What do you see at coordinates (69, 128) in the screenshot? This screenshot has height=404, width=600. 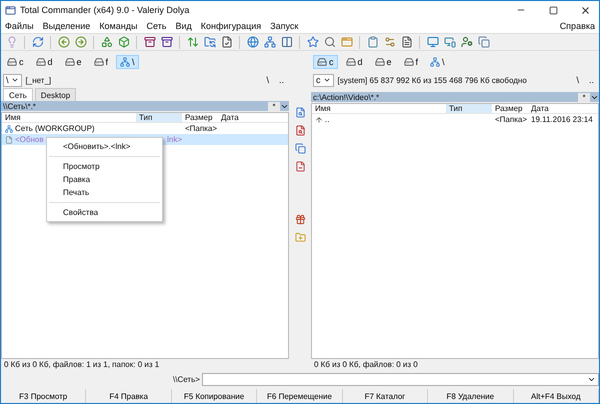 I see `name-cell: Сеть (WORKGROUP)` at bounding box center [69, 128].